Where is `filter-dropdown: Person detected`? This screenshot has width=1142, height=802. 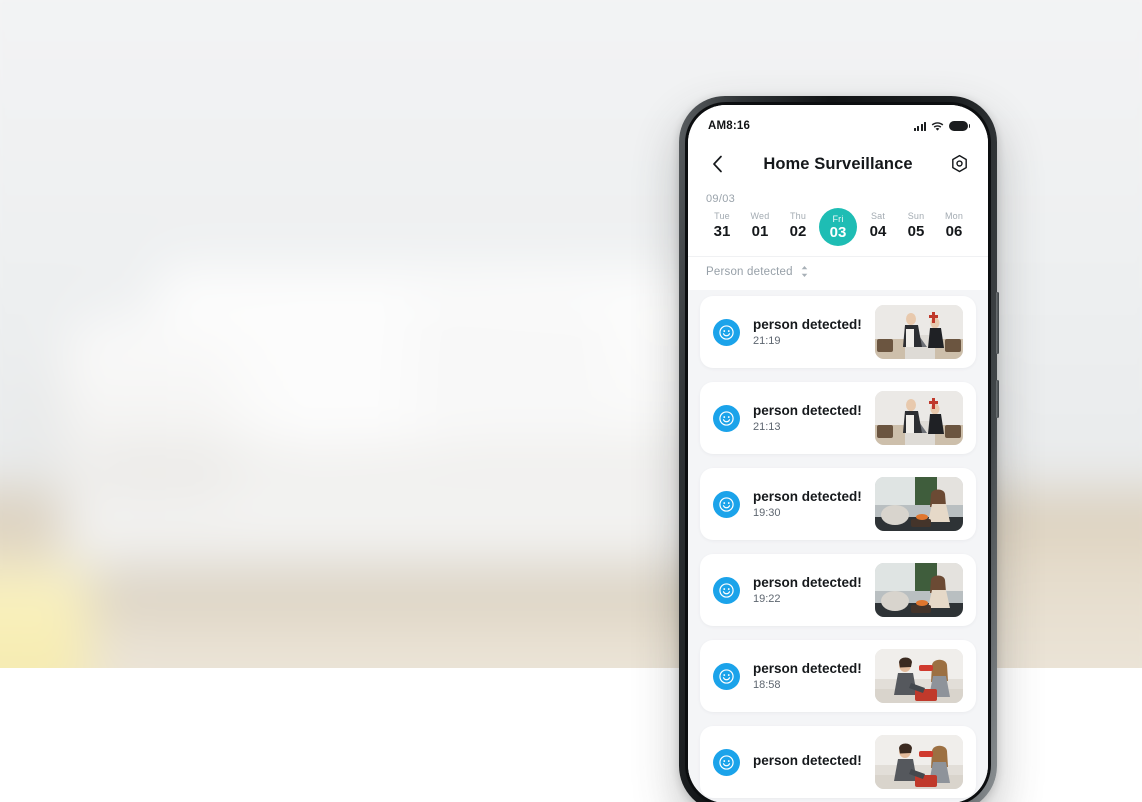 filter-dropdown: Person detected is located at coordinates (838, 273).